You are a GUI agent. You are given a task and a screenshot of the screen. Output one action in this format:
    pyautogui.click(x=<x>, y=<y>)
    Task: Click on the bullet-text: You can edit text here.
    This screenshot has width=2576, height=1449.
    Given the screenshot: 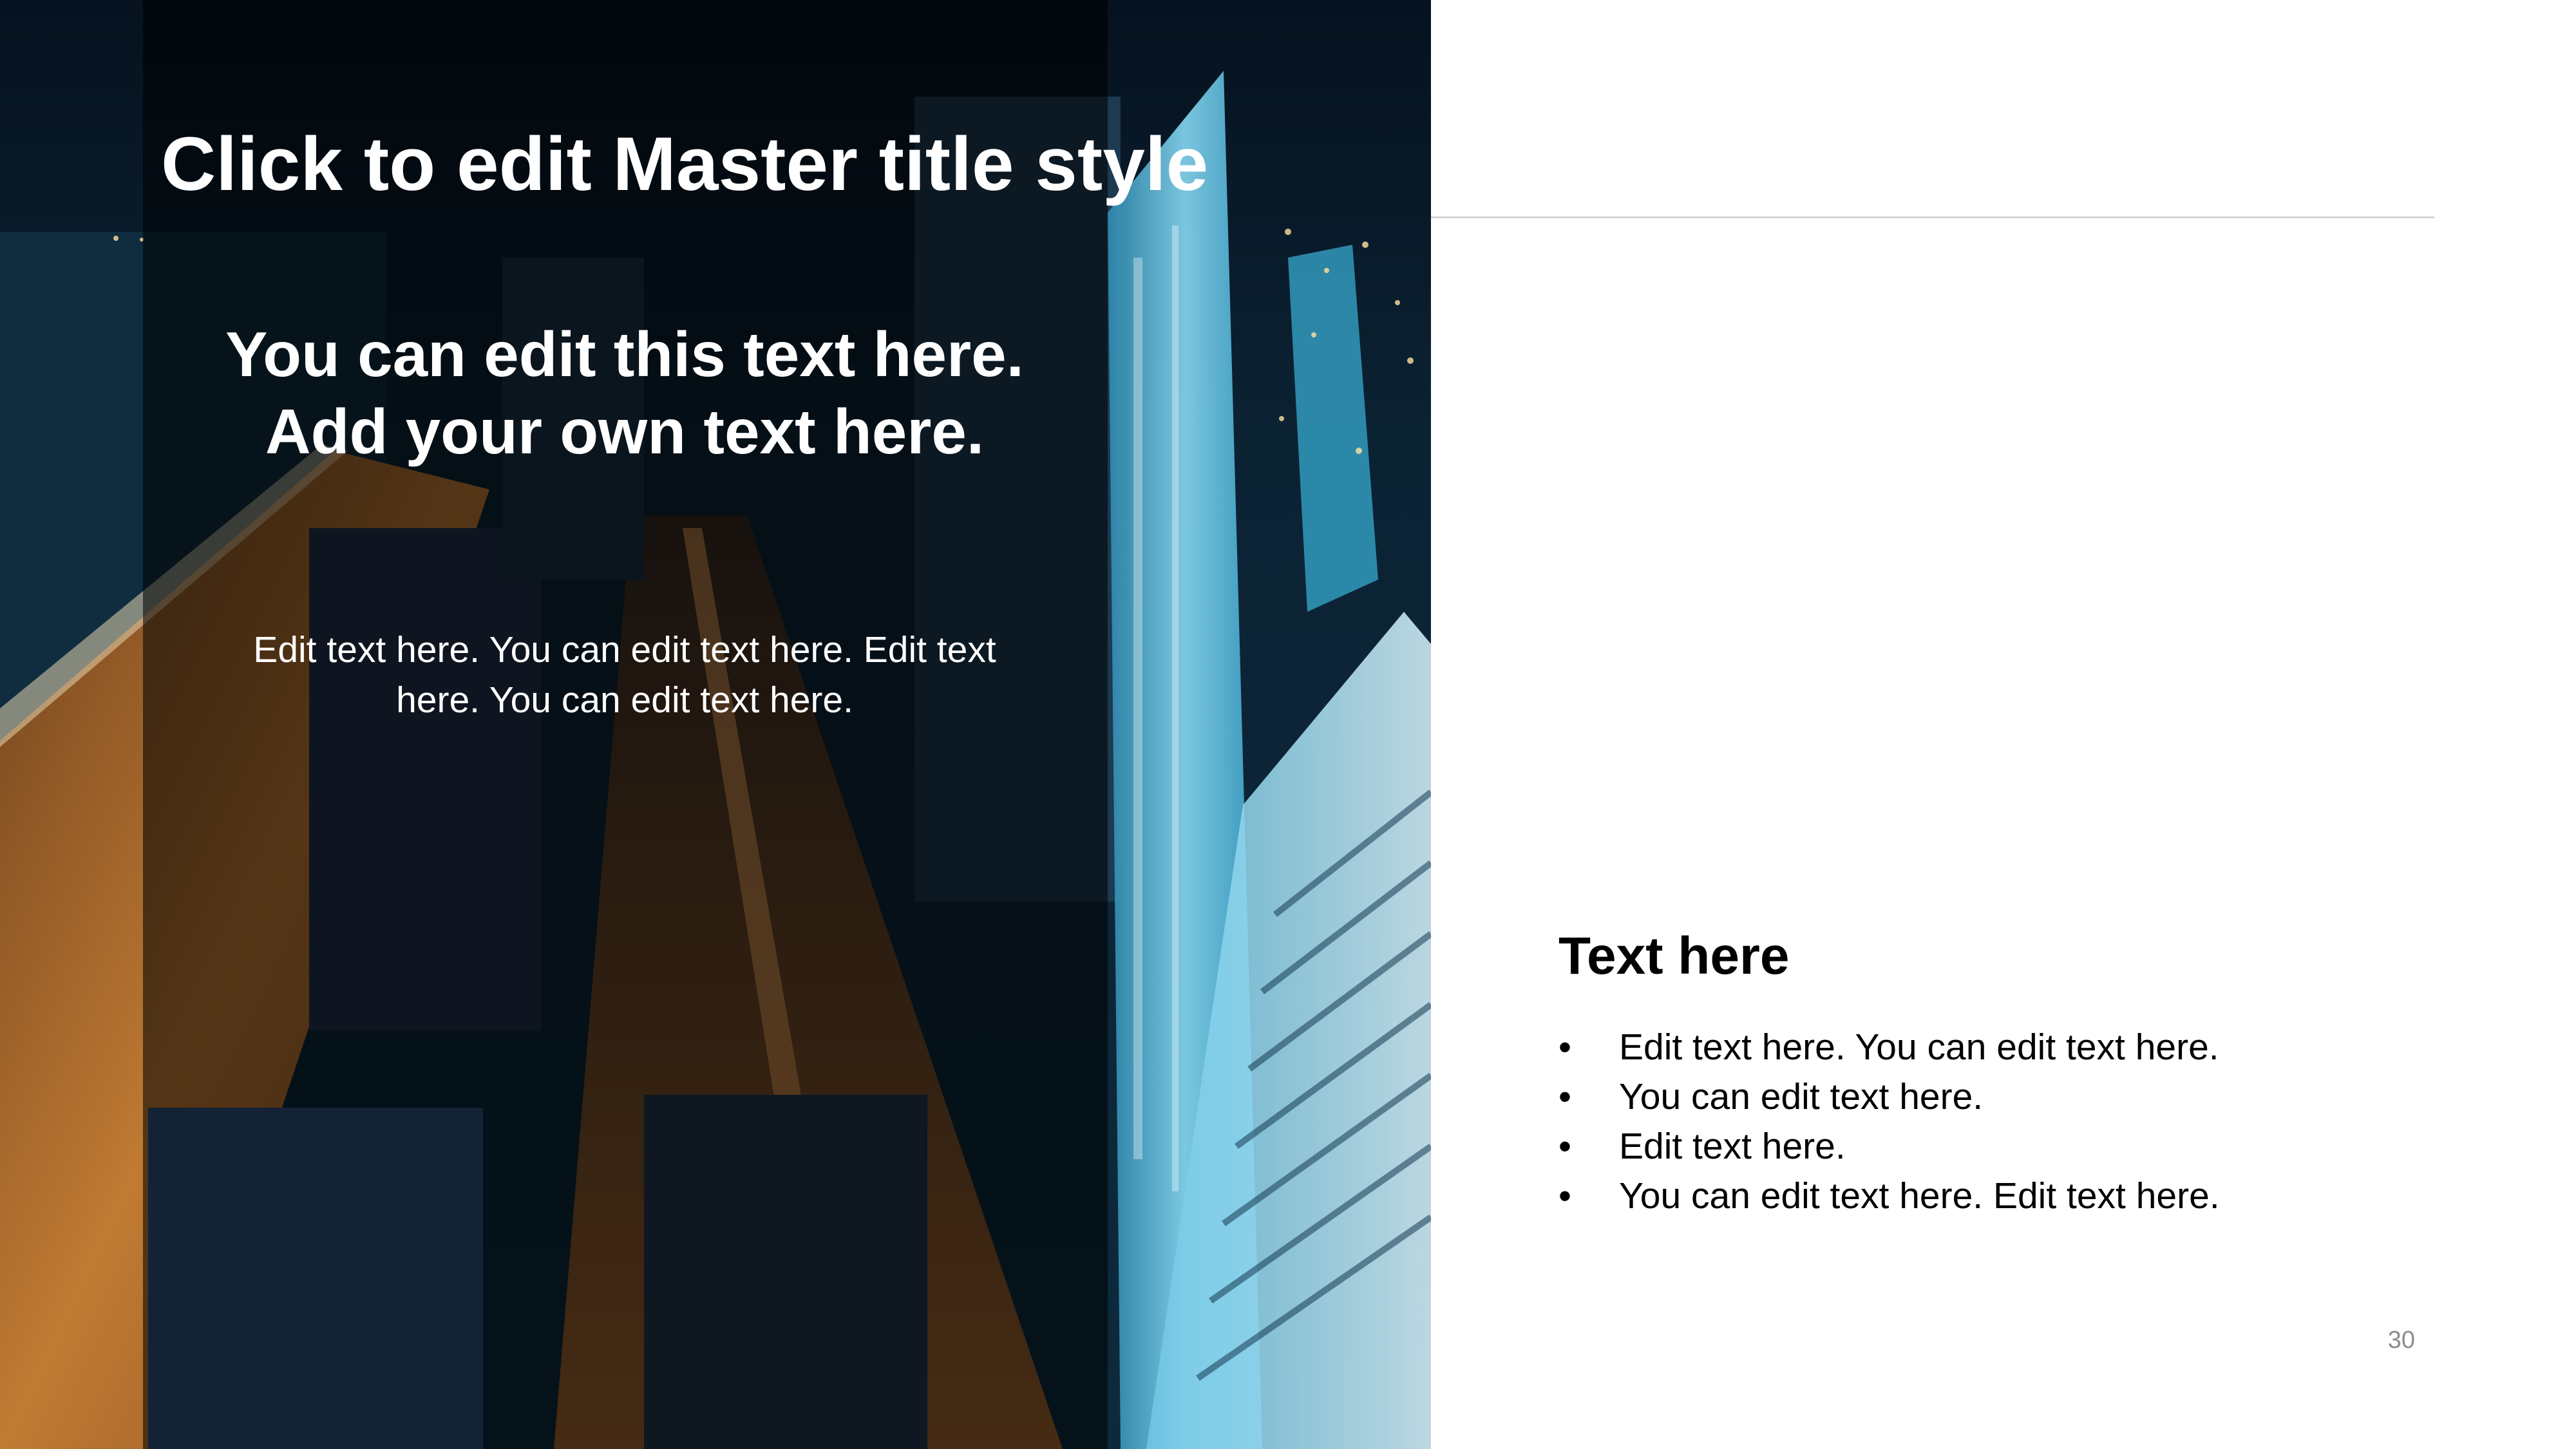 What is the action you would take?
    pyautogui.click(x=1801, y=1096)
    